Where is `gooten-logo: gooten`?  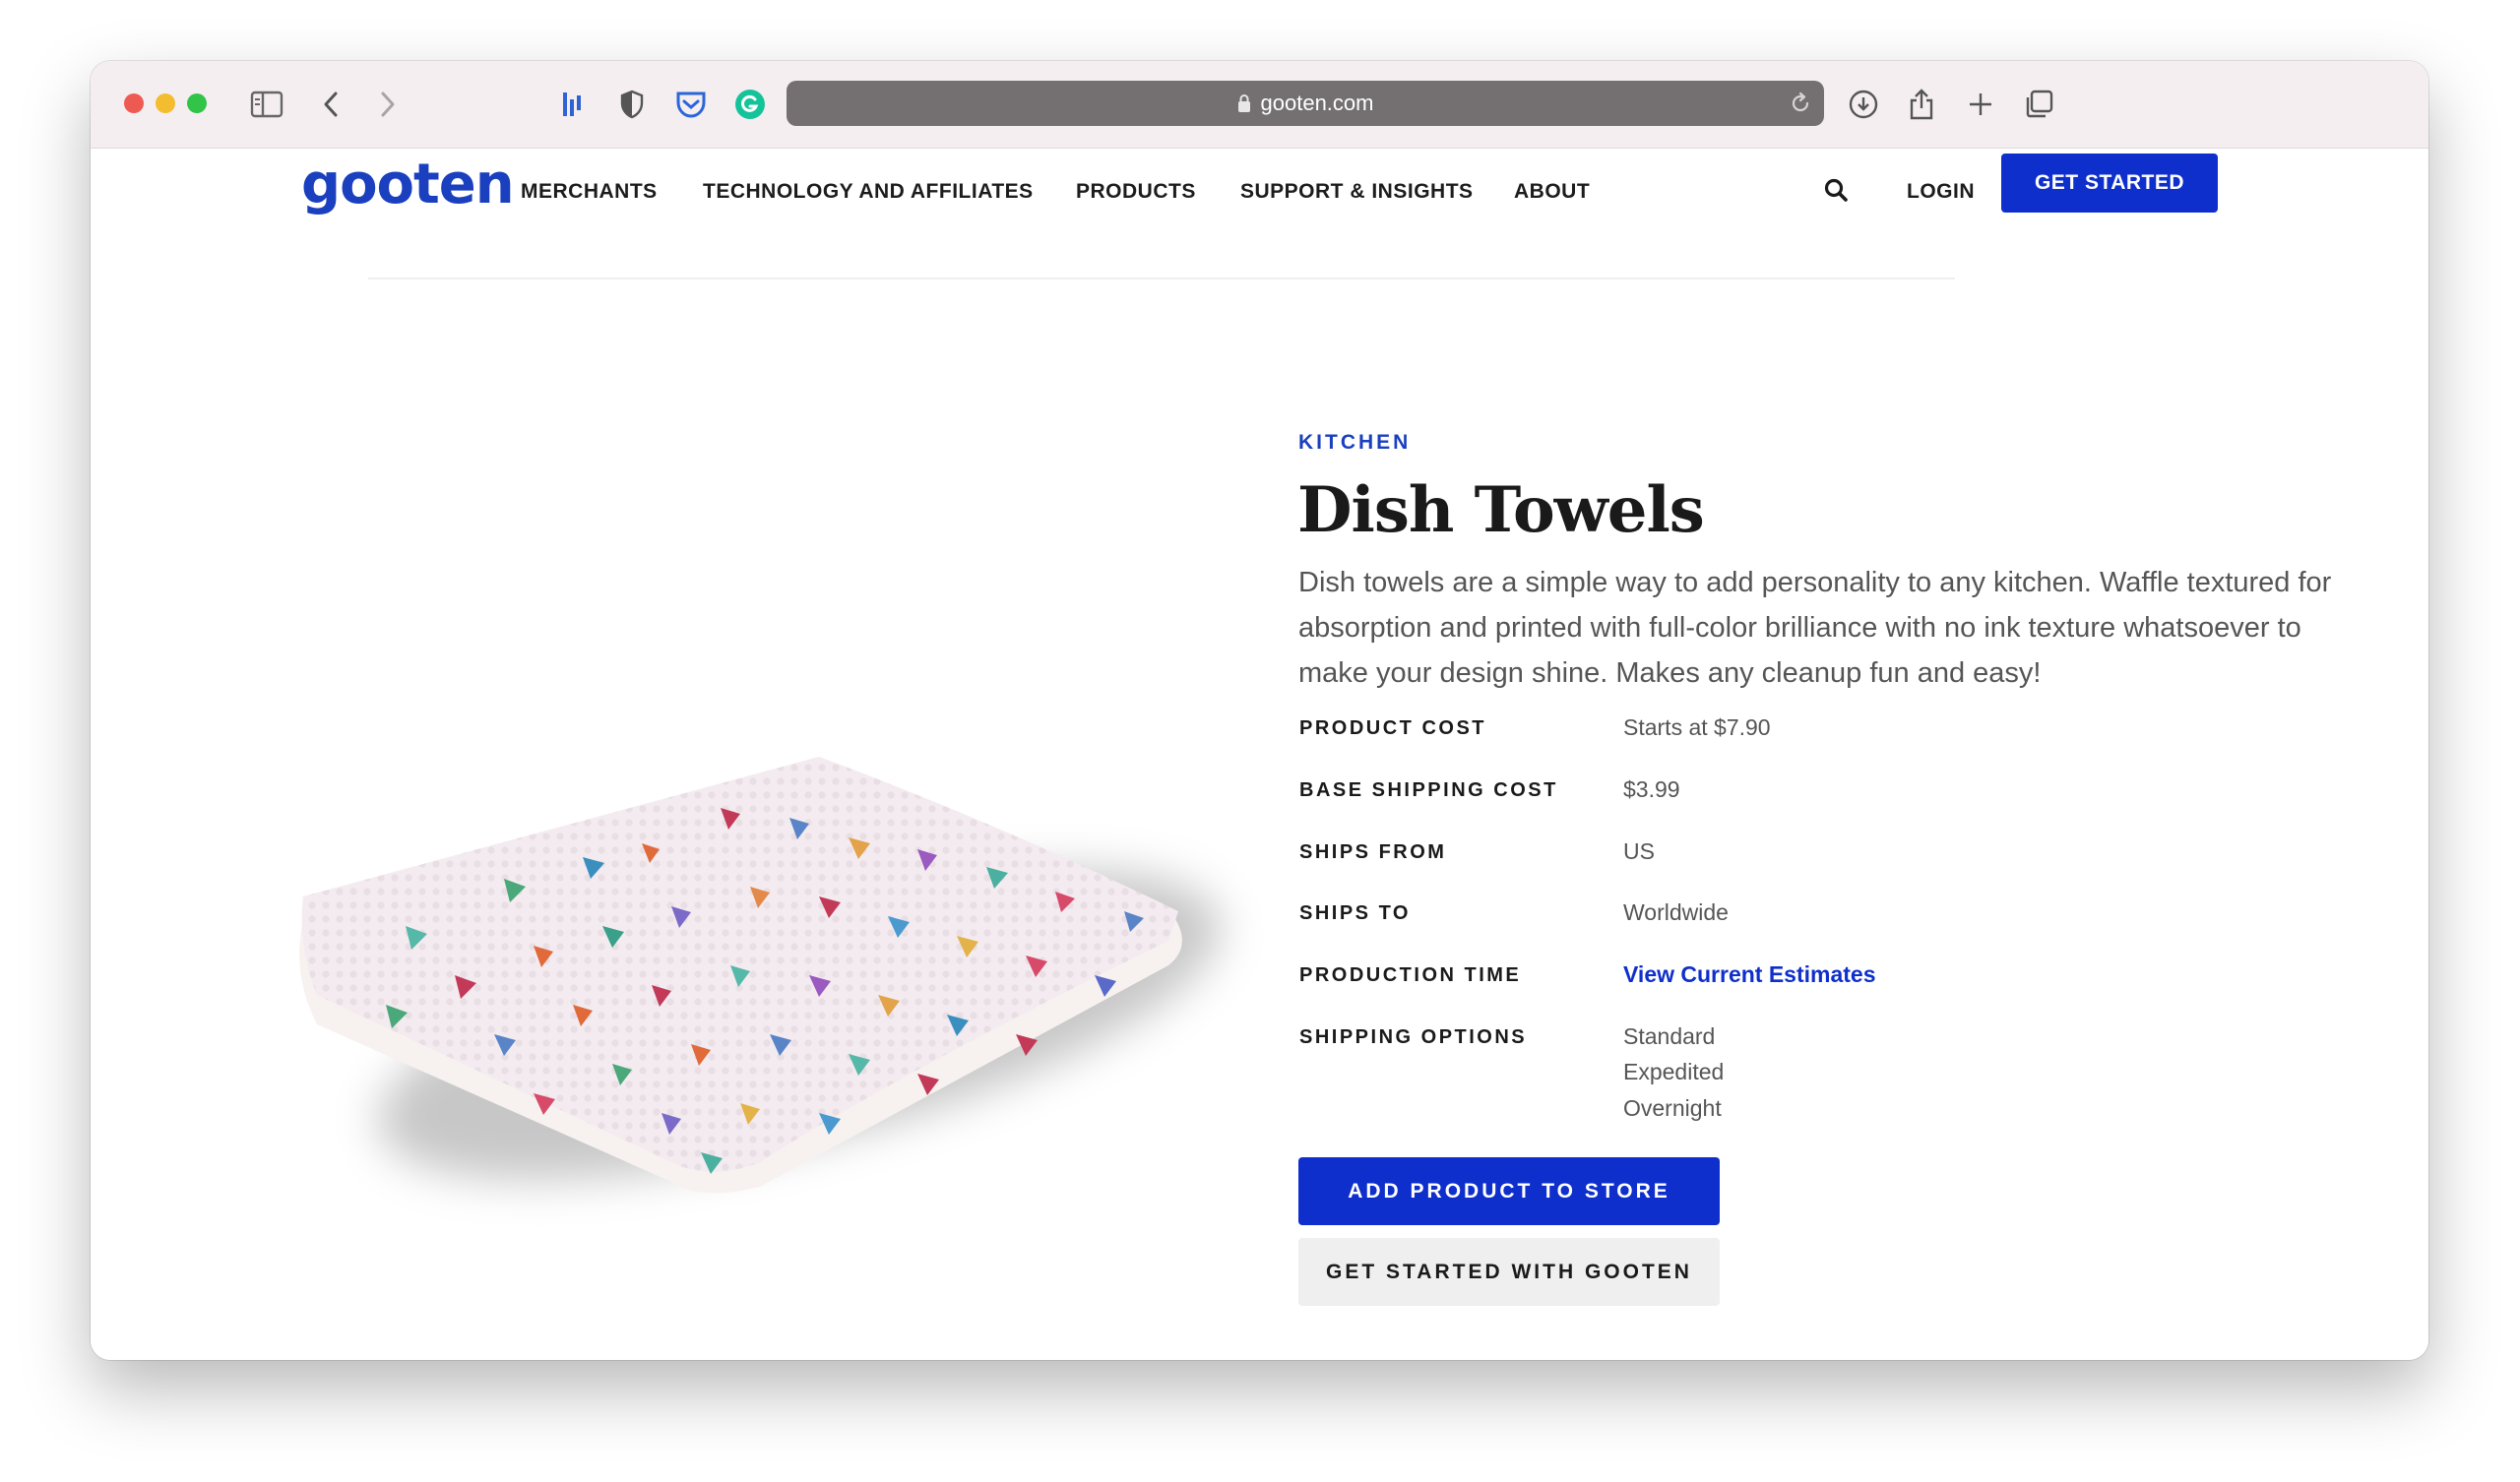
gooten-logo: gooten is located at coordinates (408, 184).